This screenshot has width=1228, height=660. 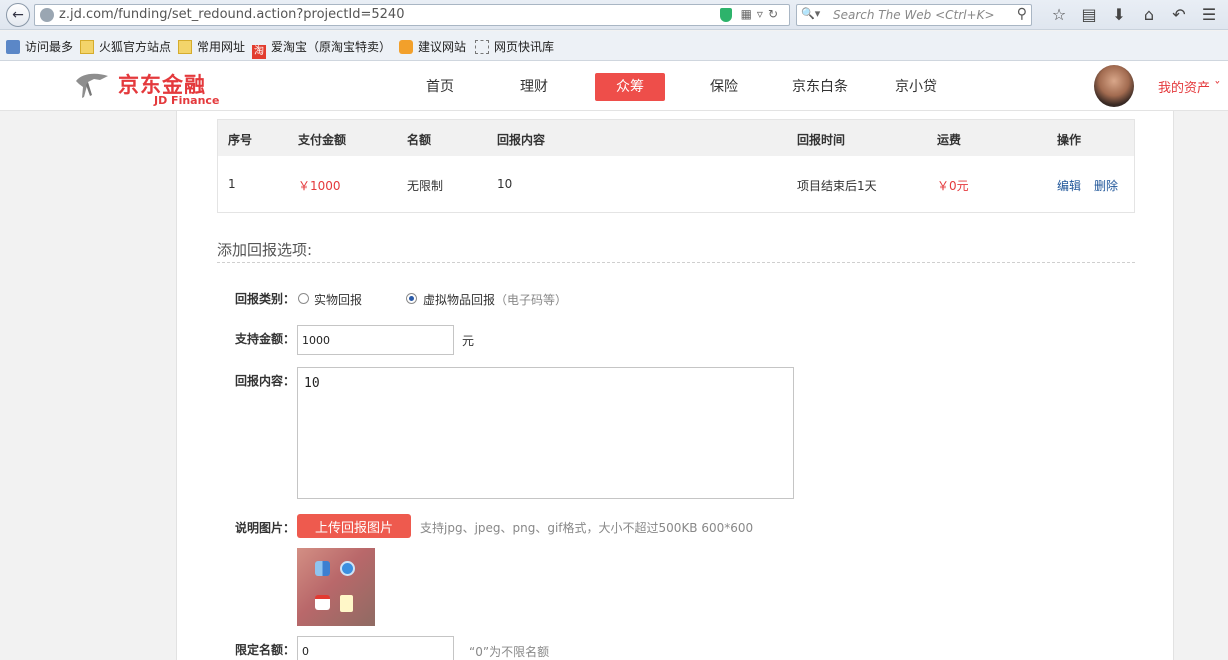 What do you see at coordinates (1179, 15) in the screenshot?
I see `undo-icon: ↶` at bounding box center [1179, 15].